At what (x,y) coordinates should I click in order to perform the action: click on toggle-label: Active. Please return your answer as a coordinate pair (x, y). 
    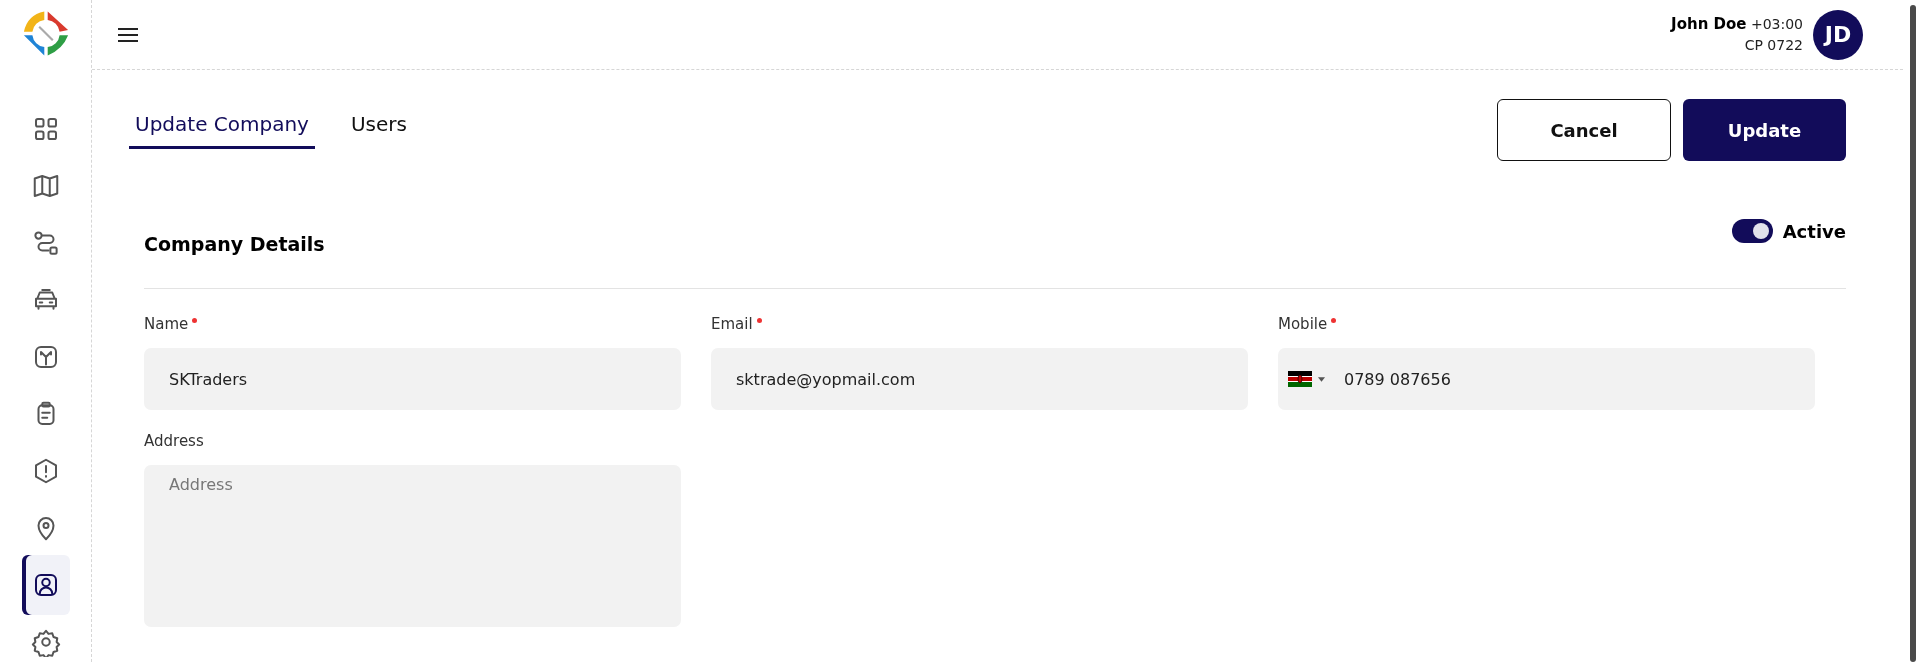
    Looking at the image, I should click on (1814, 231).